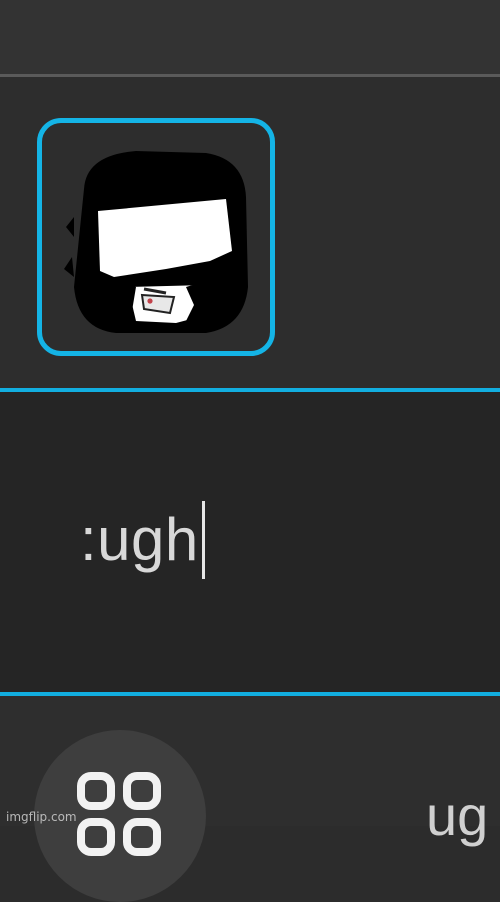  Describe the element at coordinates (203, 540) in the screenshot. I see `text-caret` at that location.